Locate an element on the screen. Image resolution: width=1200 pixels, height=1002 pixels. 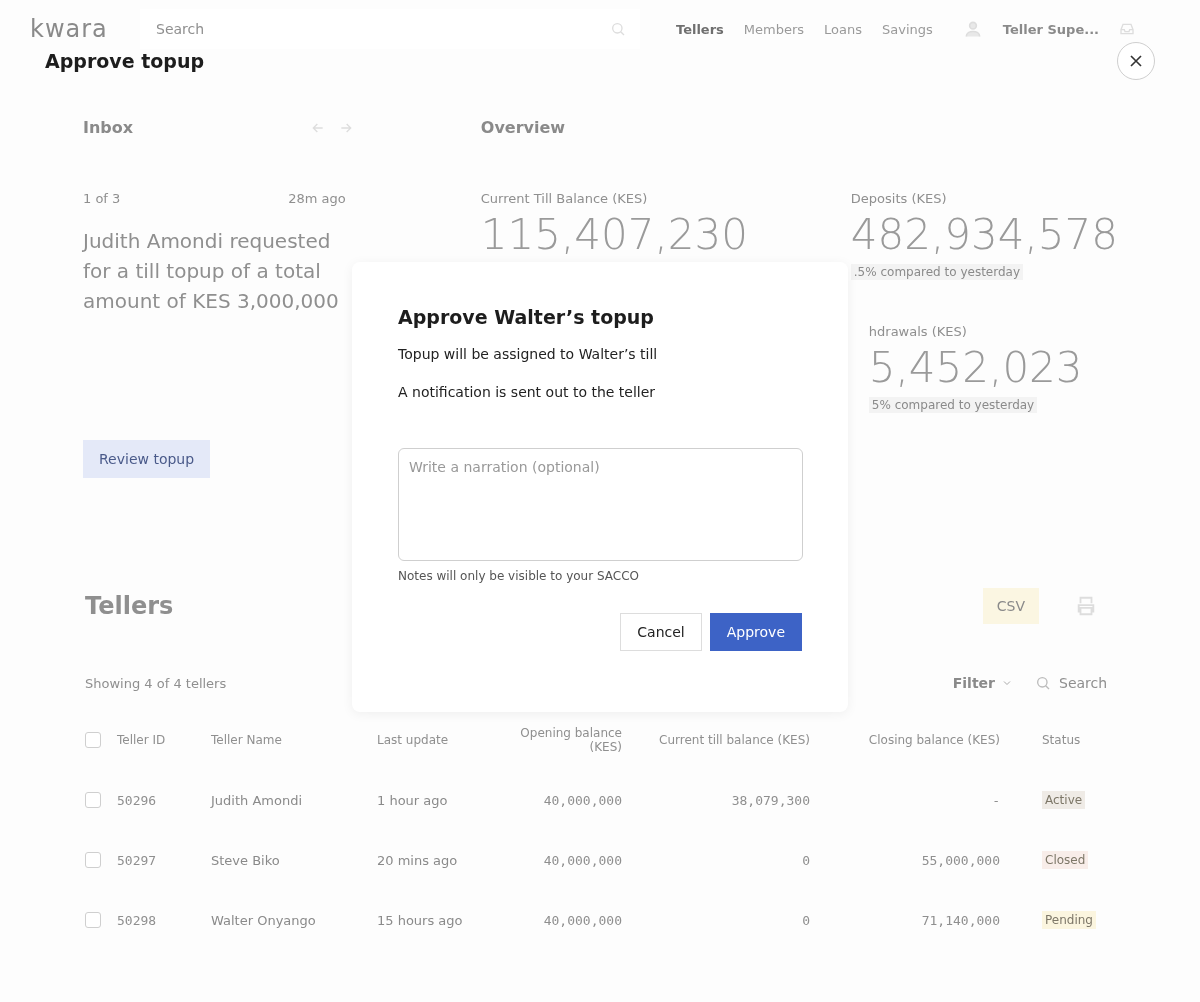
narration-field: Write a narration (optional) is located at coordinates (600, 504).